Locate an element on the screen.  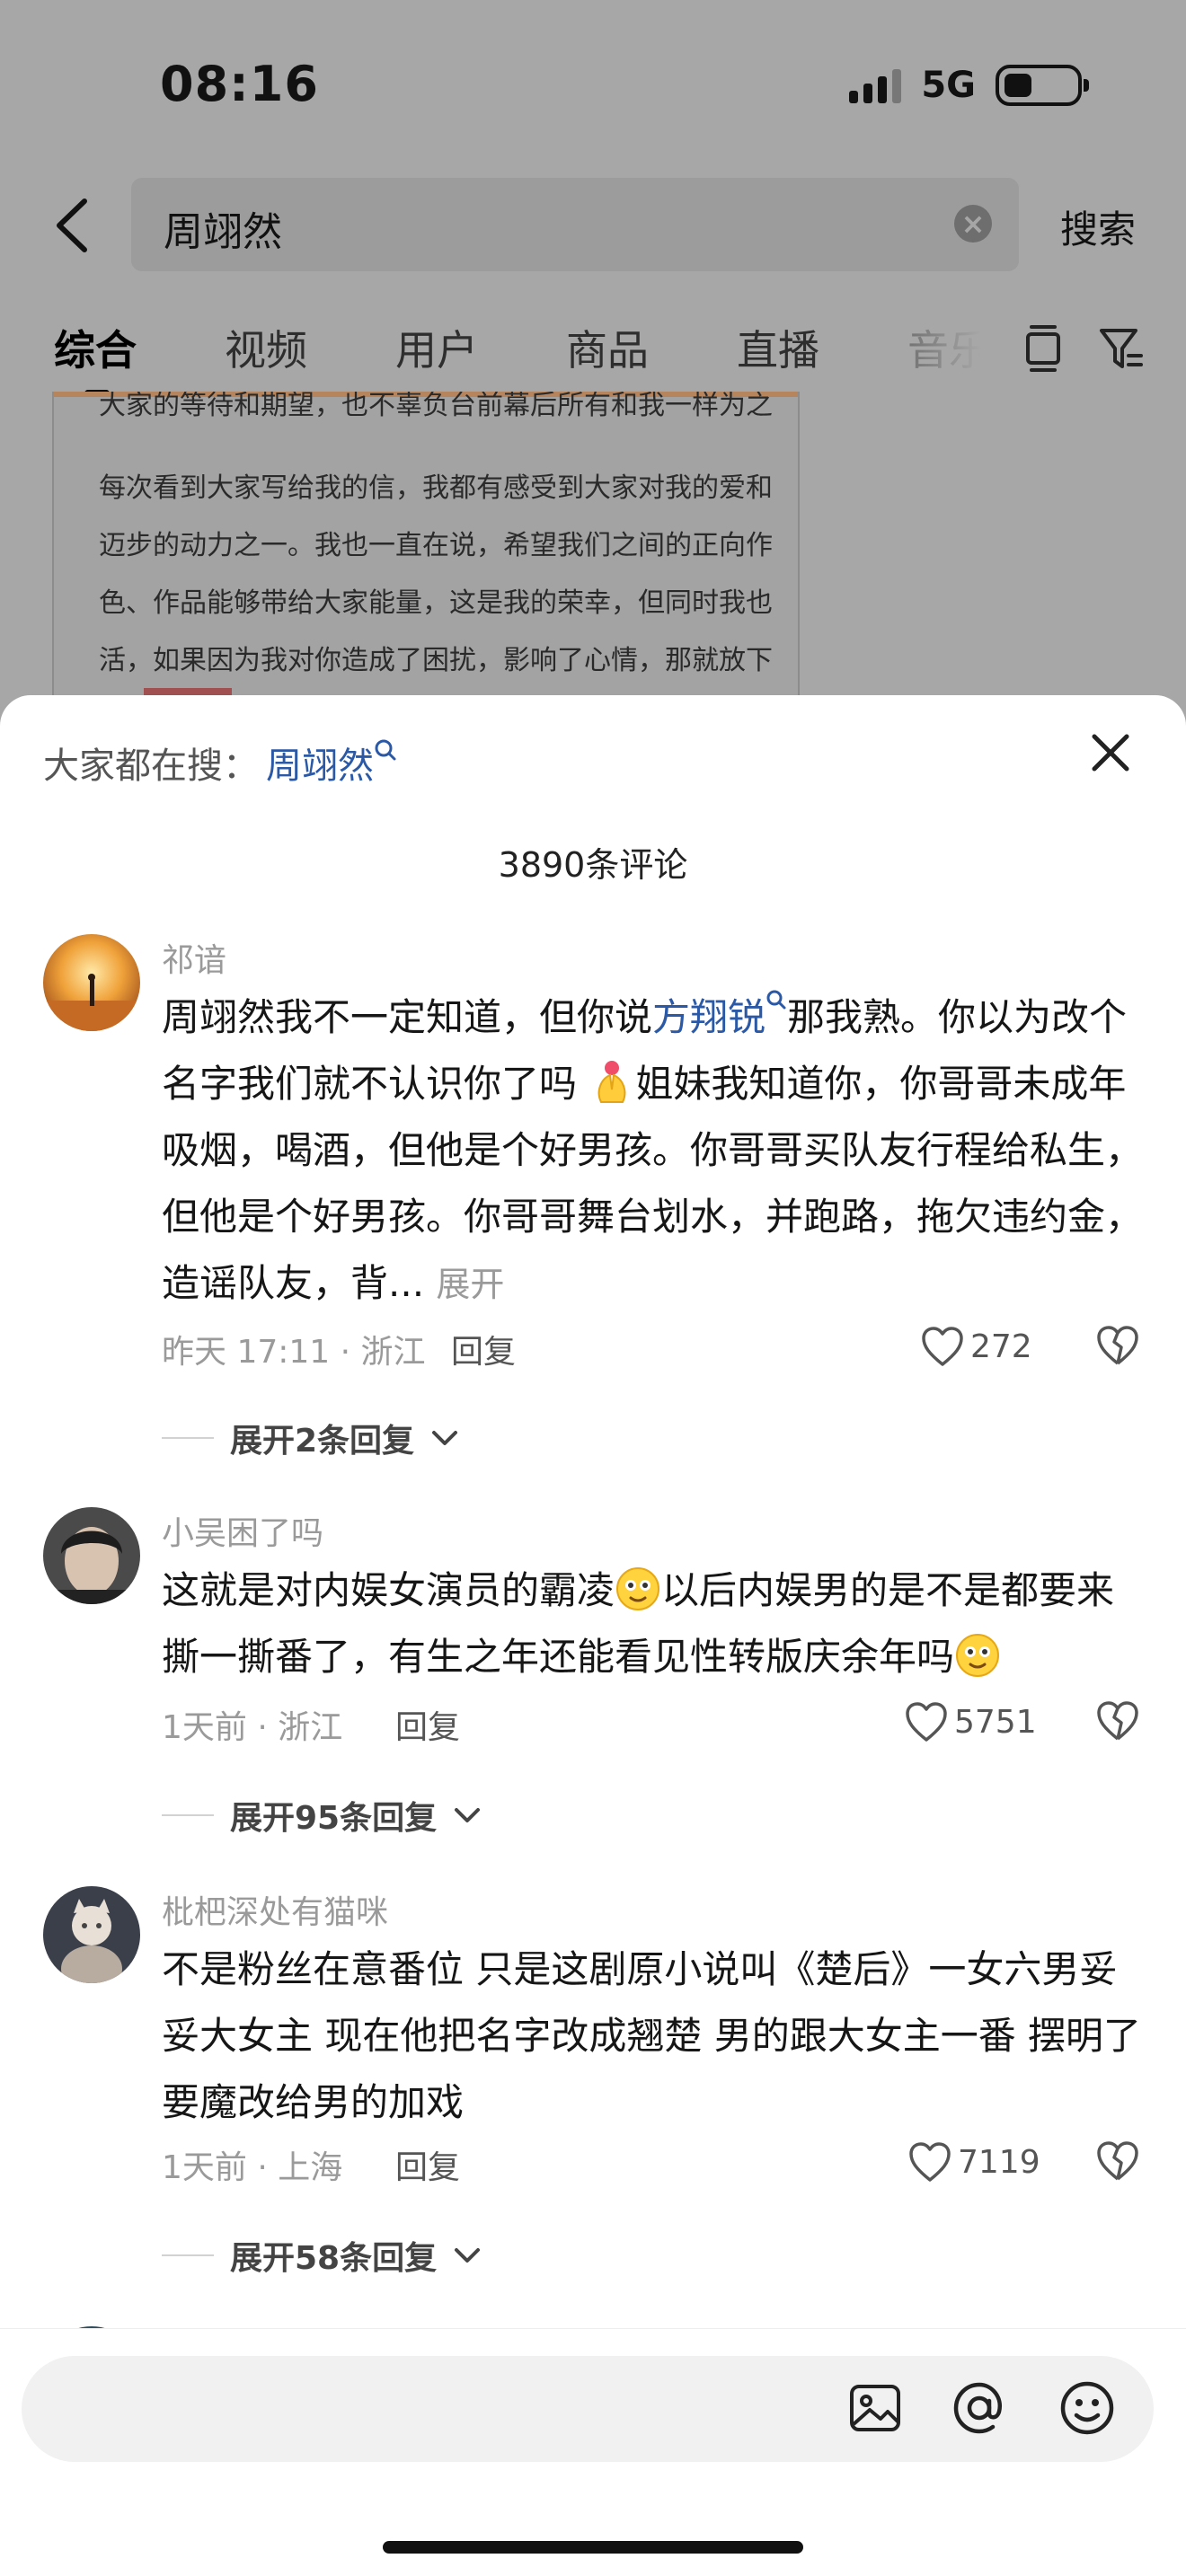
tab-comprehensive: 综合 is located at coordinates (95, 347).